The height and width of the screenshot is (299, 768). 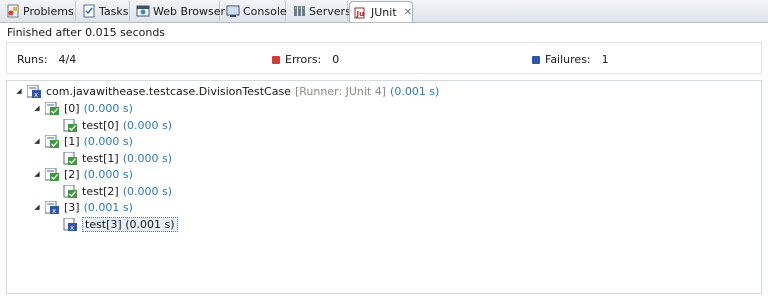 I want to click on tab-label: JUnit, so click(x=384, y=12).